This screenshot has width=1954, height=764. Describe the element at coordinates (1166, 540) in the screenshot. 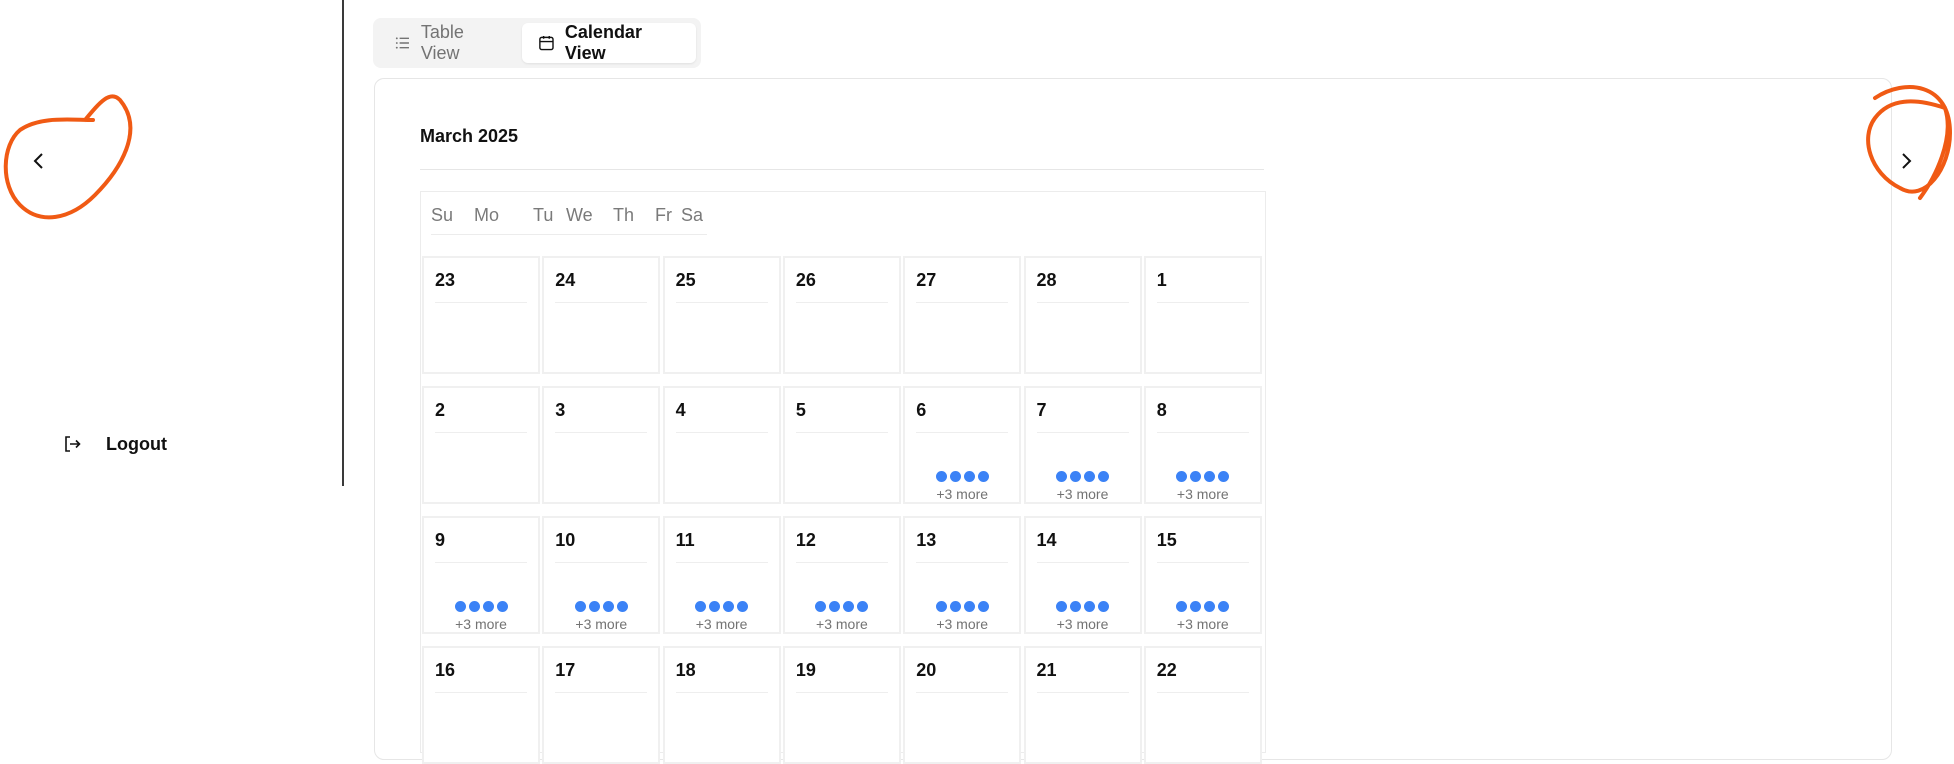

I see `day-number: 15` at that location.